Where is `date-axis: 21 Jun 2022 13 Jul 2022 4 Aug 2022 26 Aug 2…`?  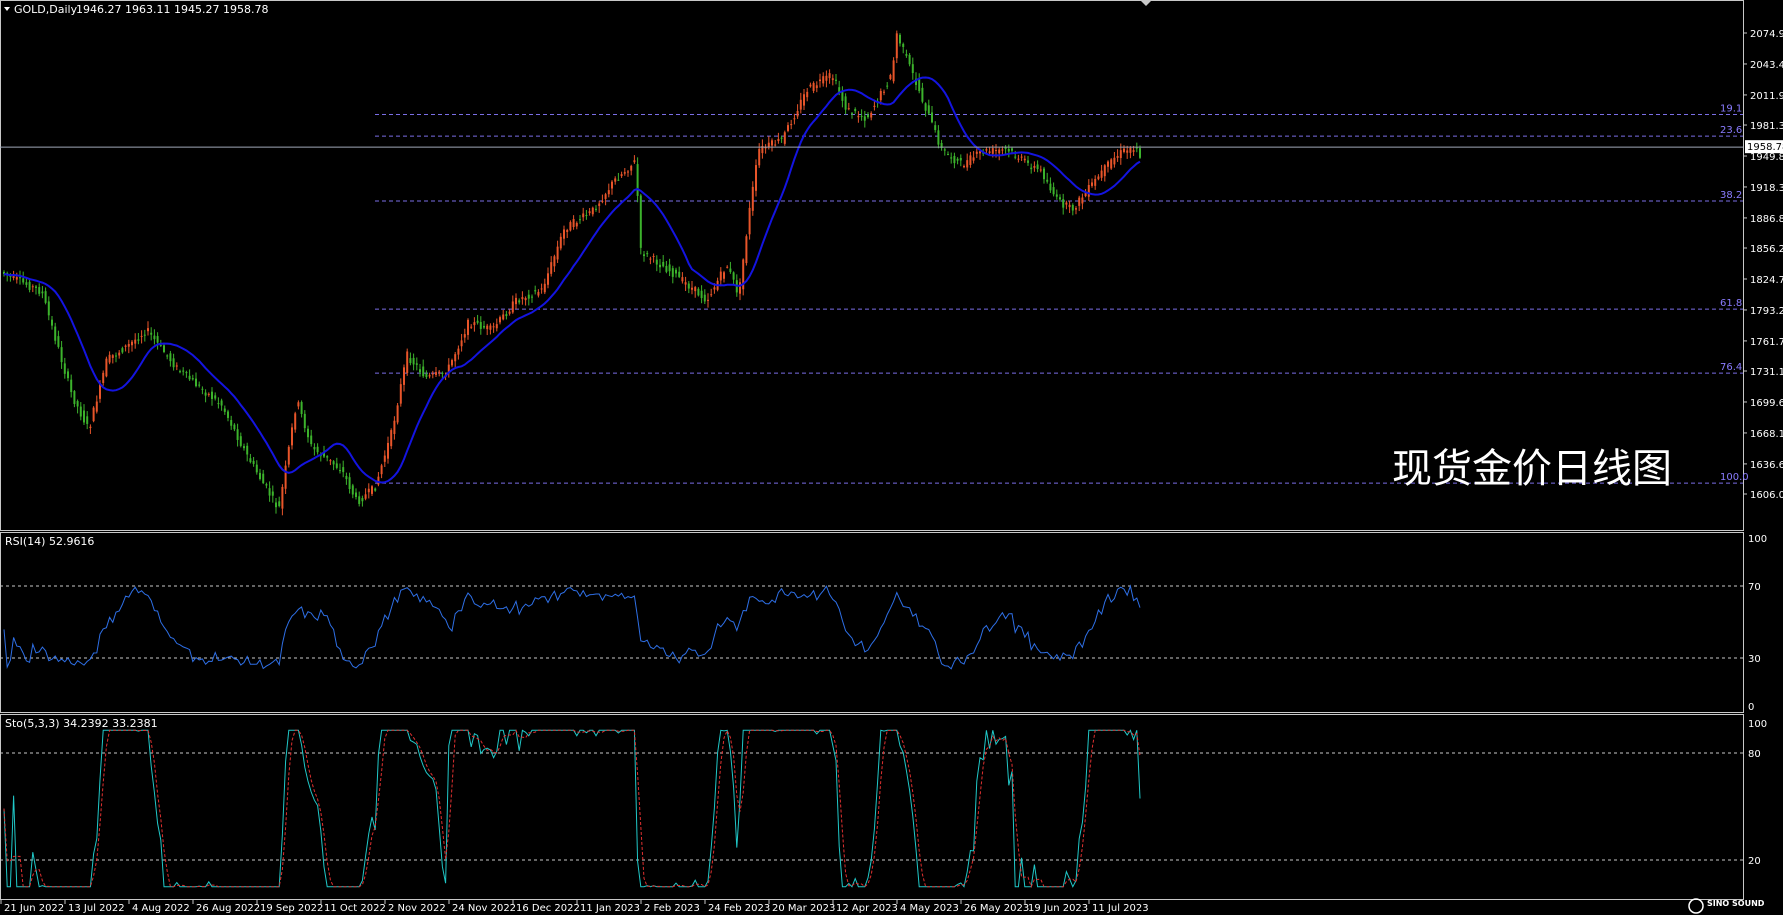
date-axis: 21 Jun 2022 13 Jul 2022 4 Aug 2022 26 Aug 2… is located at coordinates (574, 906).